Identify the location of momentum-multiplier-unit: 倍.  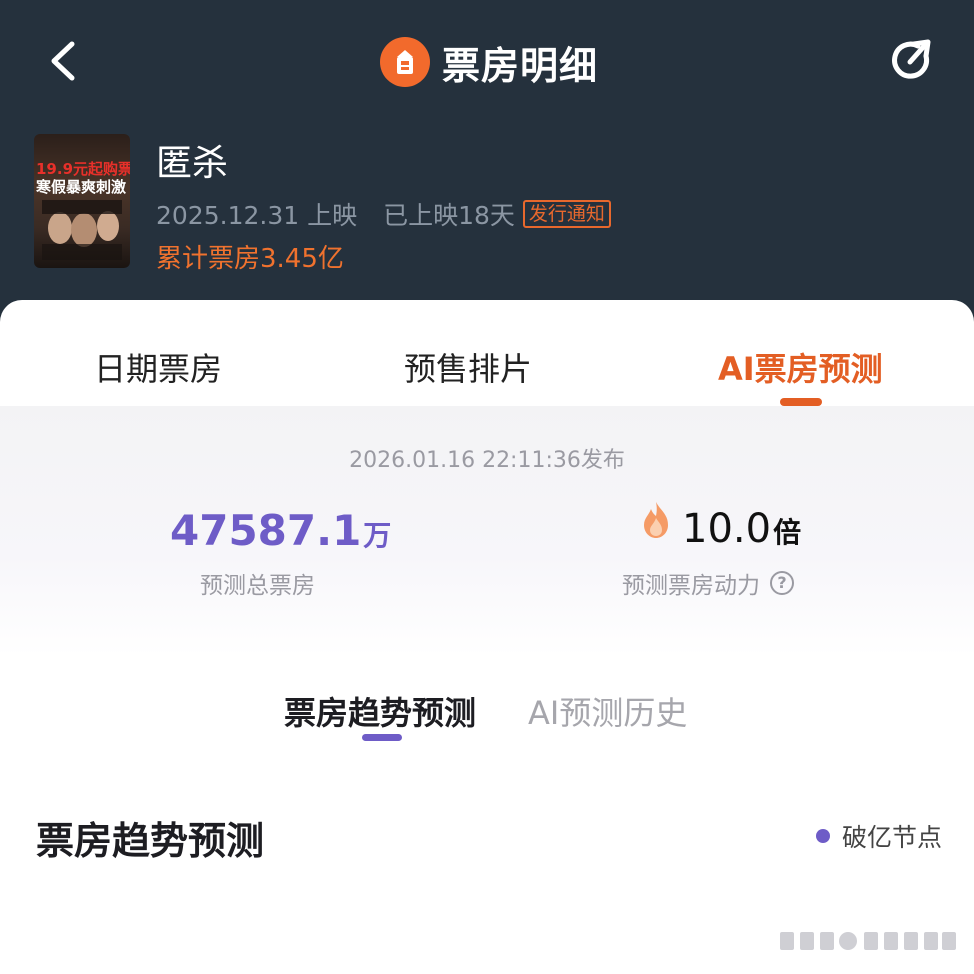
(787, 532).